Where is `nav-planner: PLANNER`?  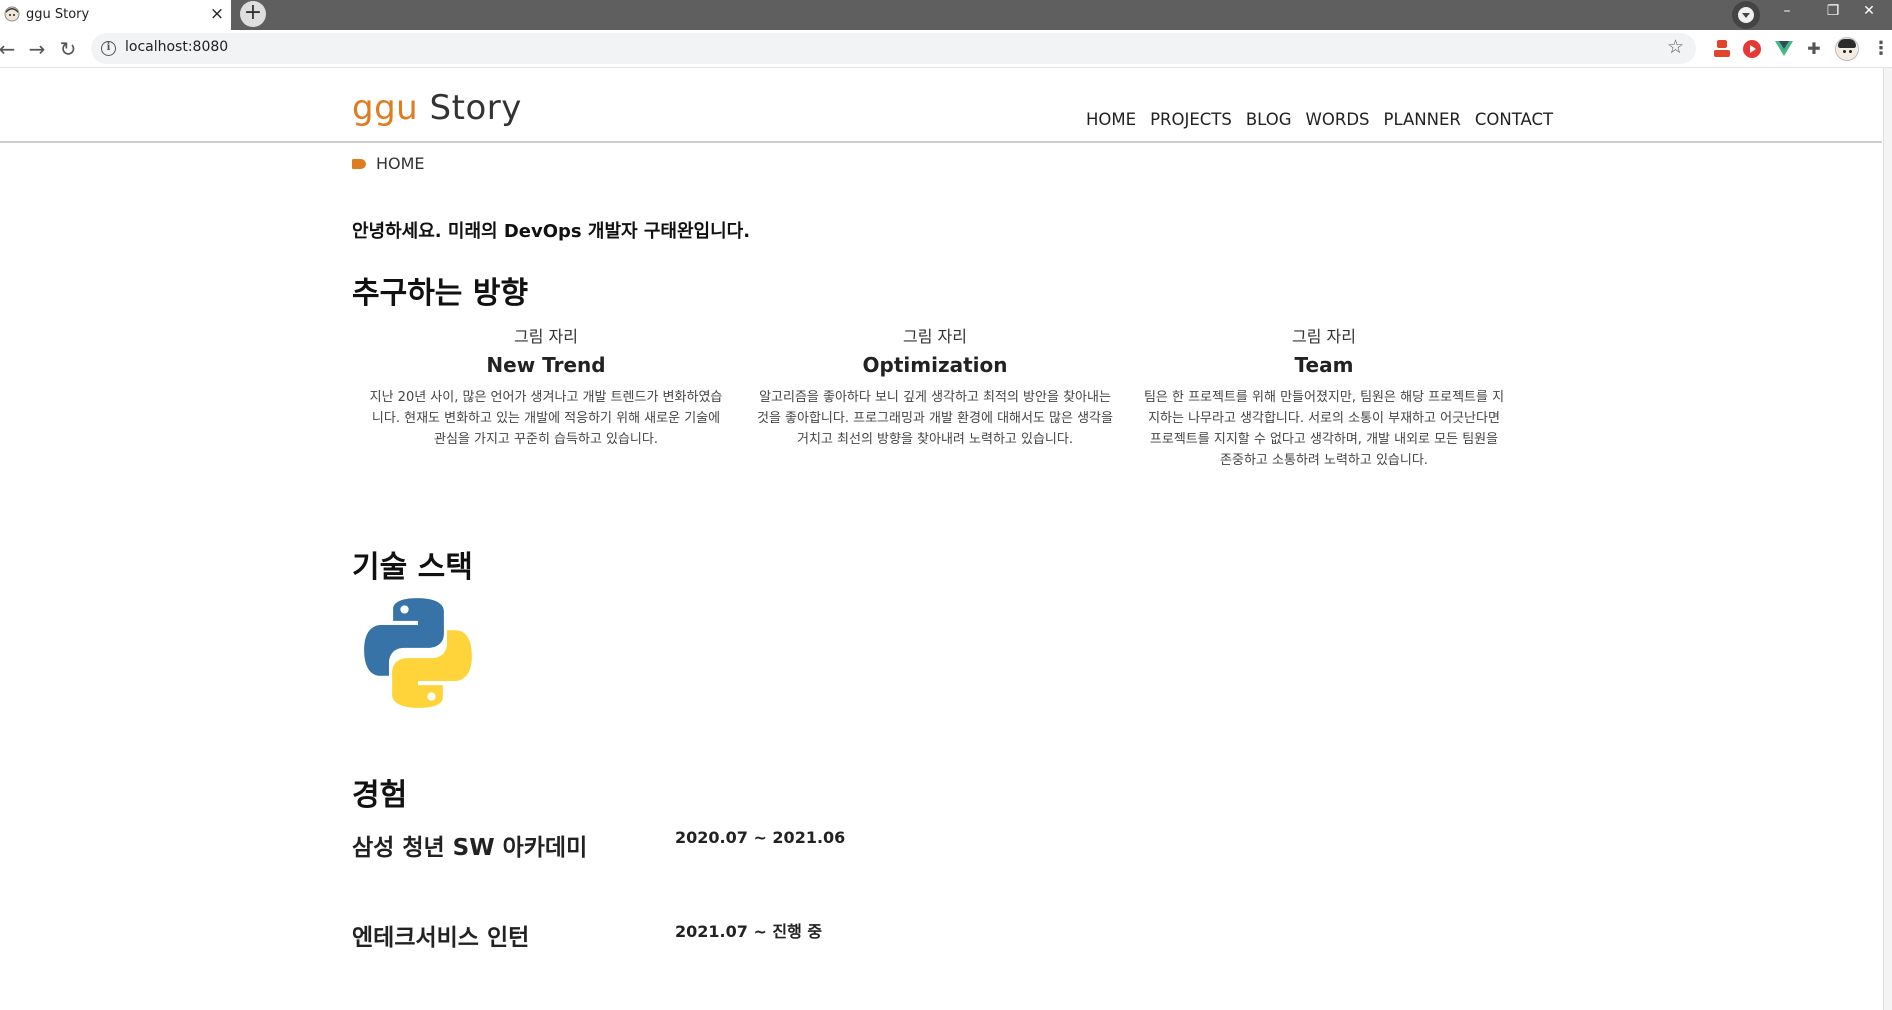 nav-planner: PLANNER is located at coordinates (1422, 119).